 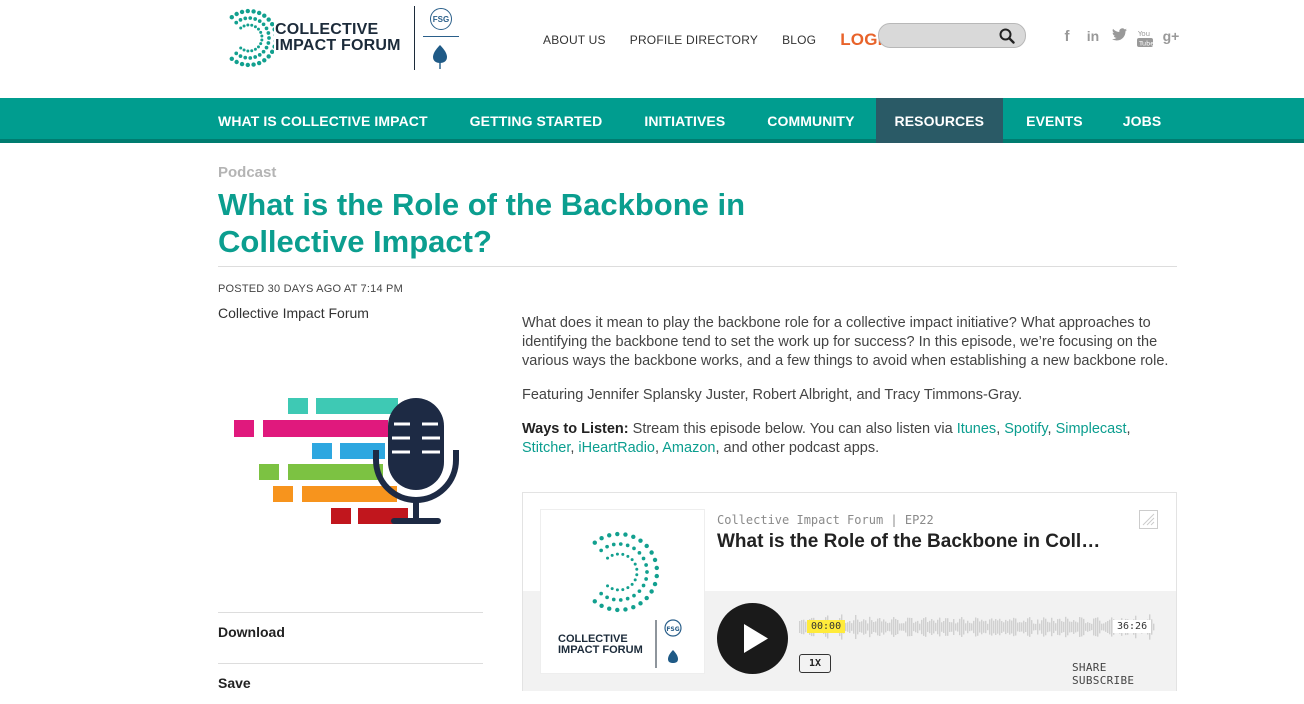 I want to click on linkedin-icon: in, so click(x=1093, y=38).